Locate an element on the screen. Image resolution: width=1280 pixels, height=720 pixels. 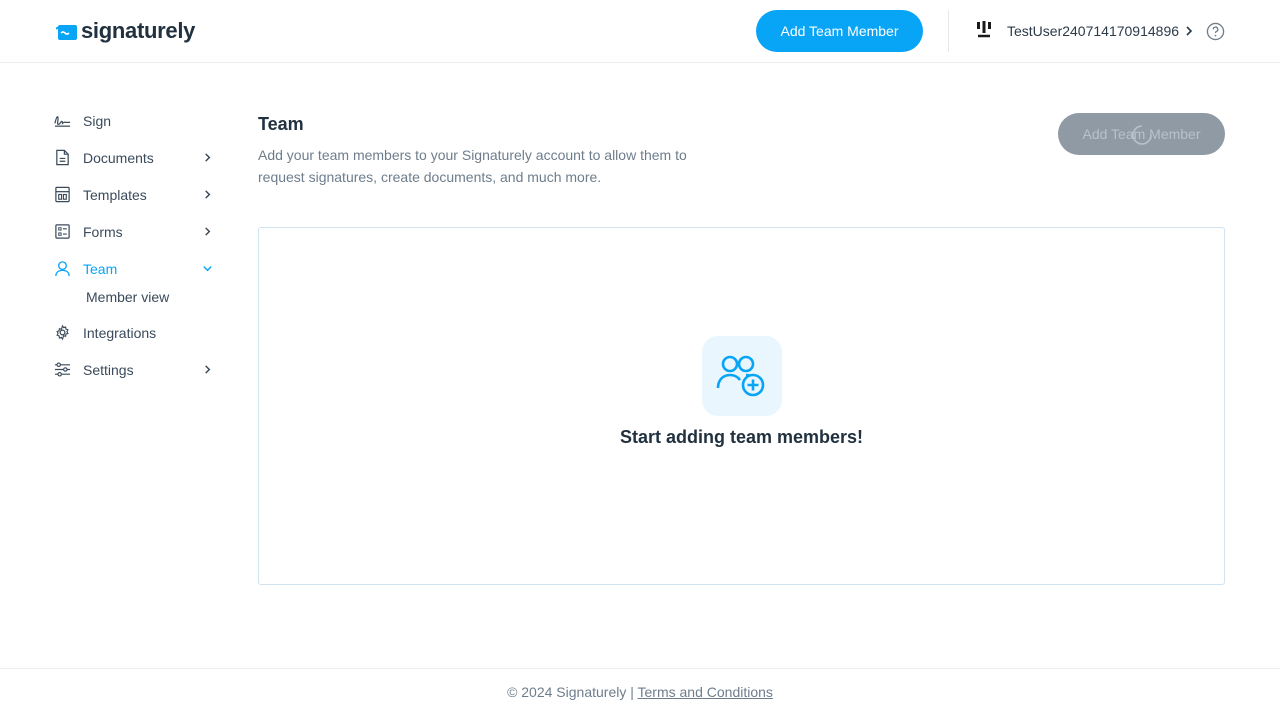
gear-icon is located at coordinates (62, 332).